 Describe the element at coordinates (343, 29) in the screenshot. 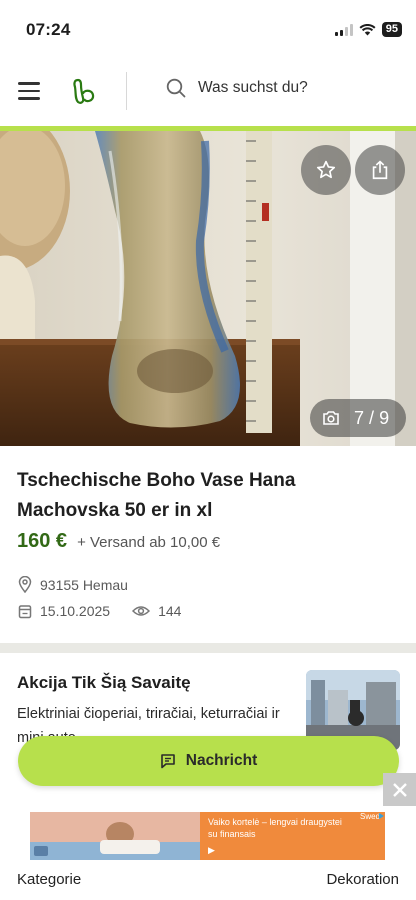

I see `signal-icon` at that location.